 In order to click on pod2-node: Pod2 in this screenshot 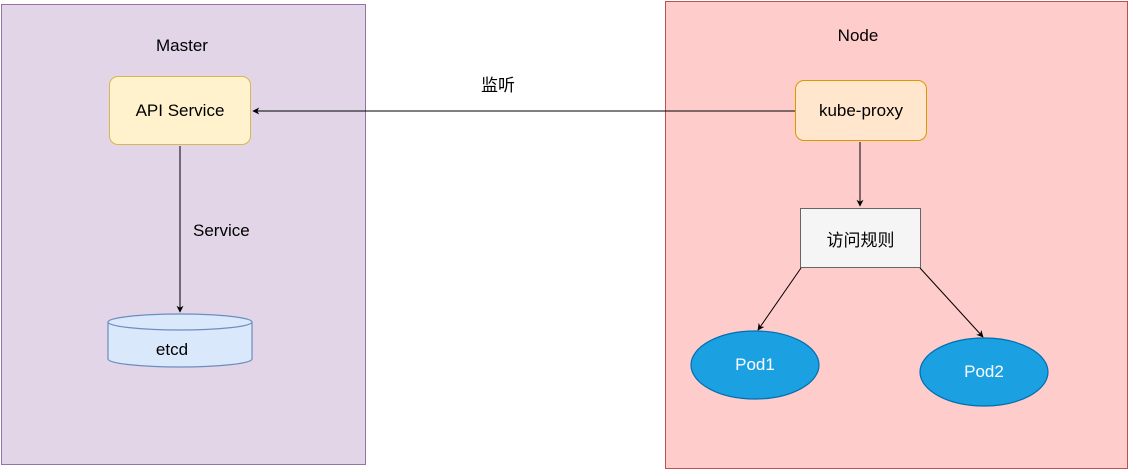, I will do `click(984, 372)`.